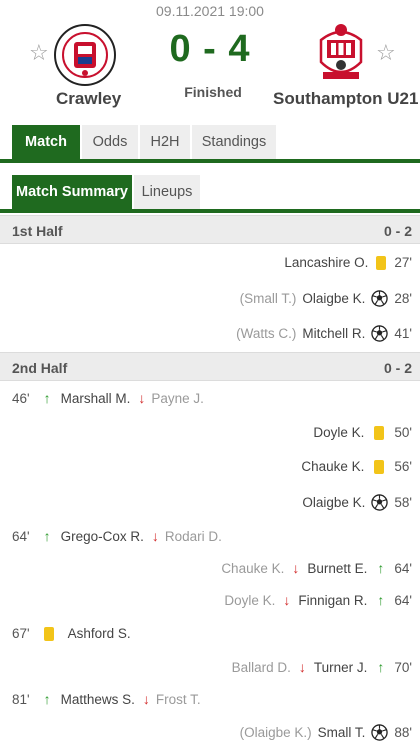 This screenshot has height=750, width=420. What do you see at coordinates (46, 142) in the screenshot?
I see `tab-match: Match` at bounding box center [46, 142].